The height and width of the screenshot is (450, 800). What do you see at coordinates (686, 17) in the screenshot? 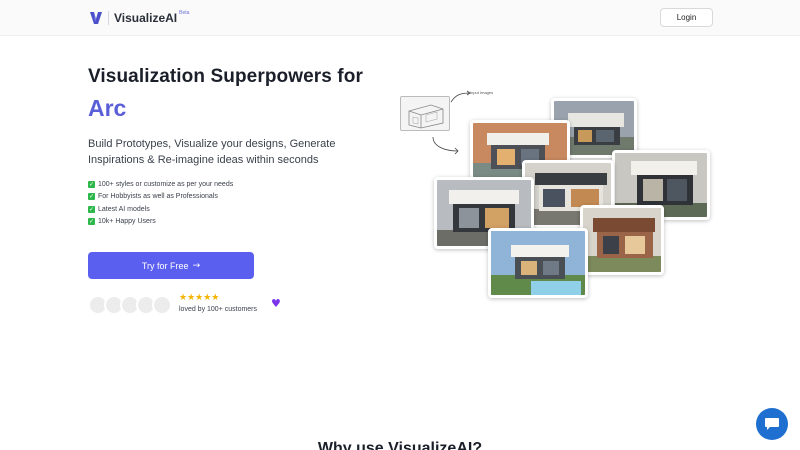
I see `login-button: Login` at bounding box center [686, 17].